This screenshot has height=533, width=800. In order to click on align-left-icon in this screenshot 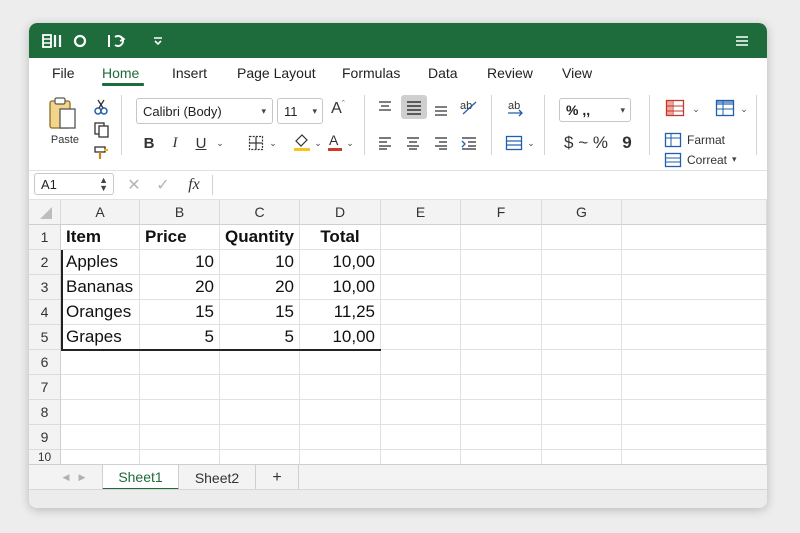, I will do `click(385, 143)`.